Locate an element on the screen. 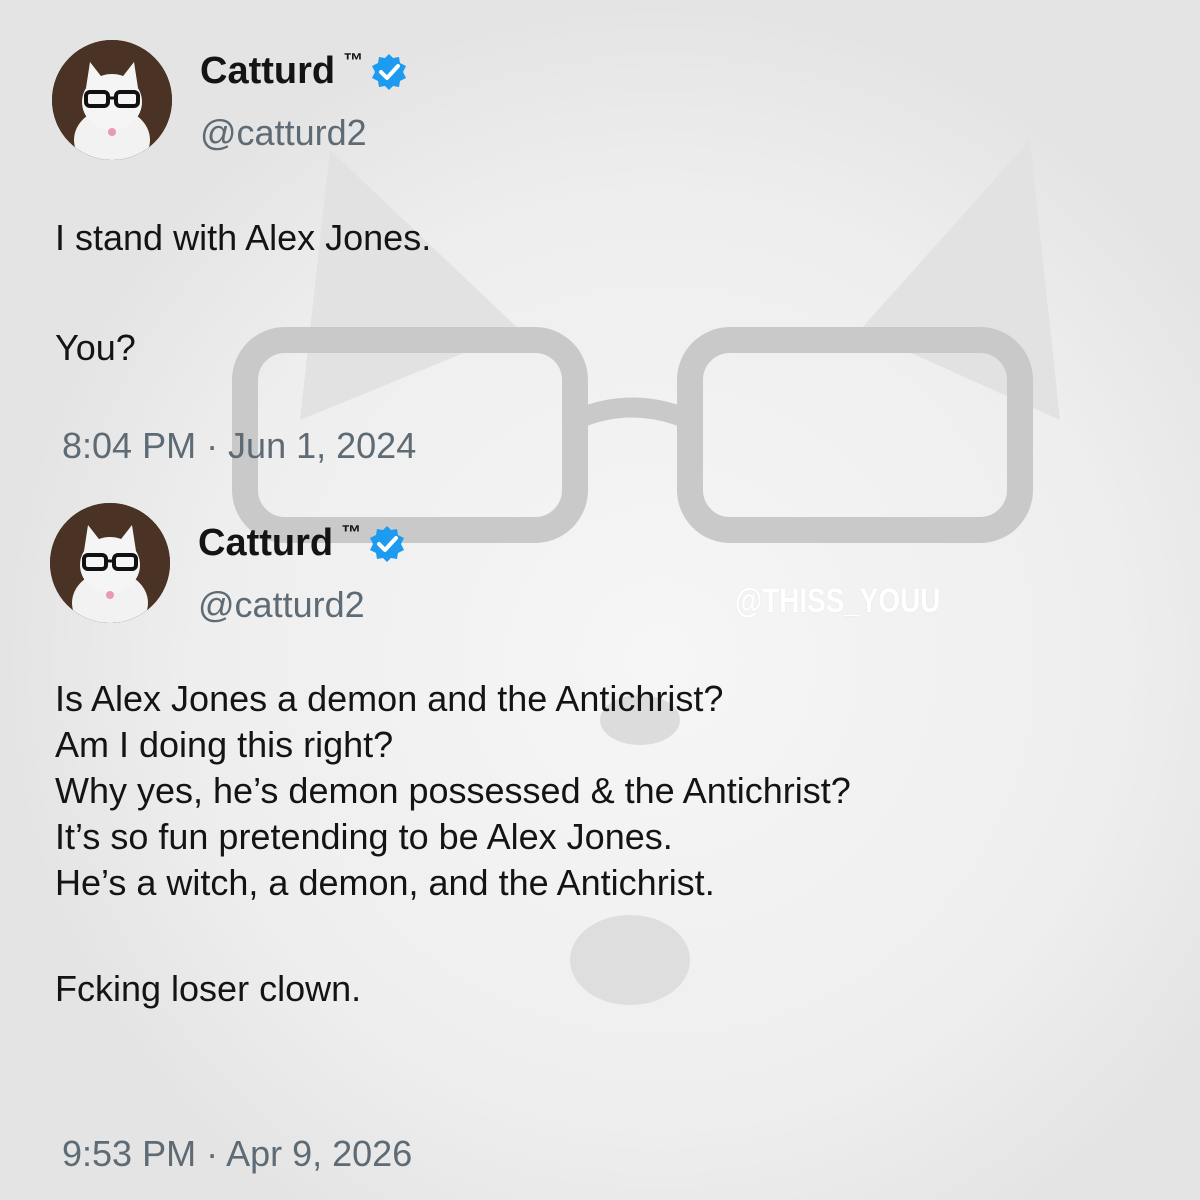 Image resolution: width=1200 pixels, height=1200 pixels. tweet-line: You? is located at coordinates (95, 347).